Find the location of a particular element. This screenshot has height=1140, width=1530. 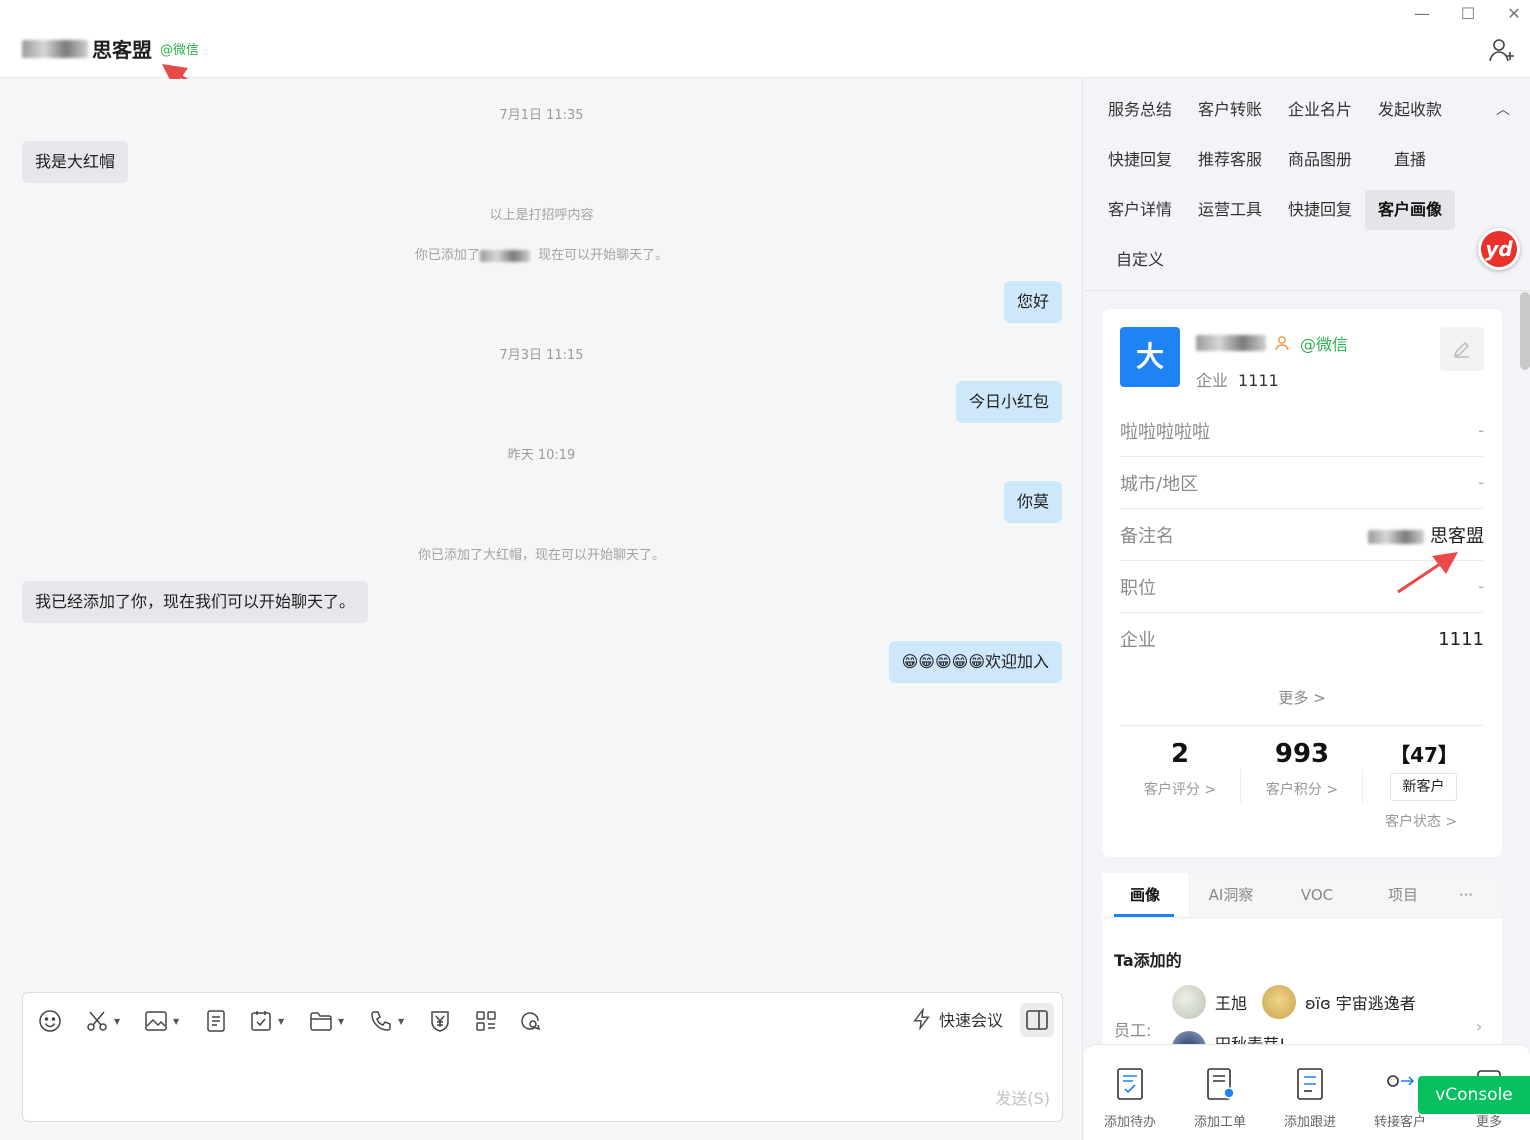

stat-status: 【47】 is located at coordinates (1424, 753).